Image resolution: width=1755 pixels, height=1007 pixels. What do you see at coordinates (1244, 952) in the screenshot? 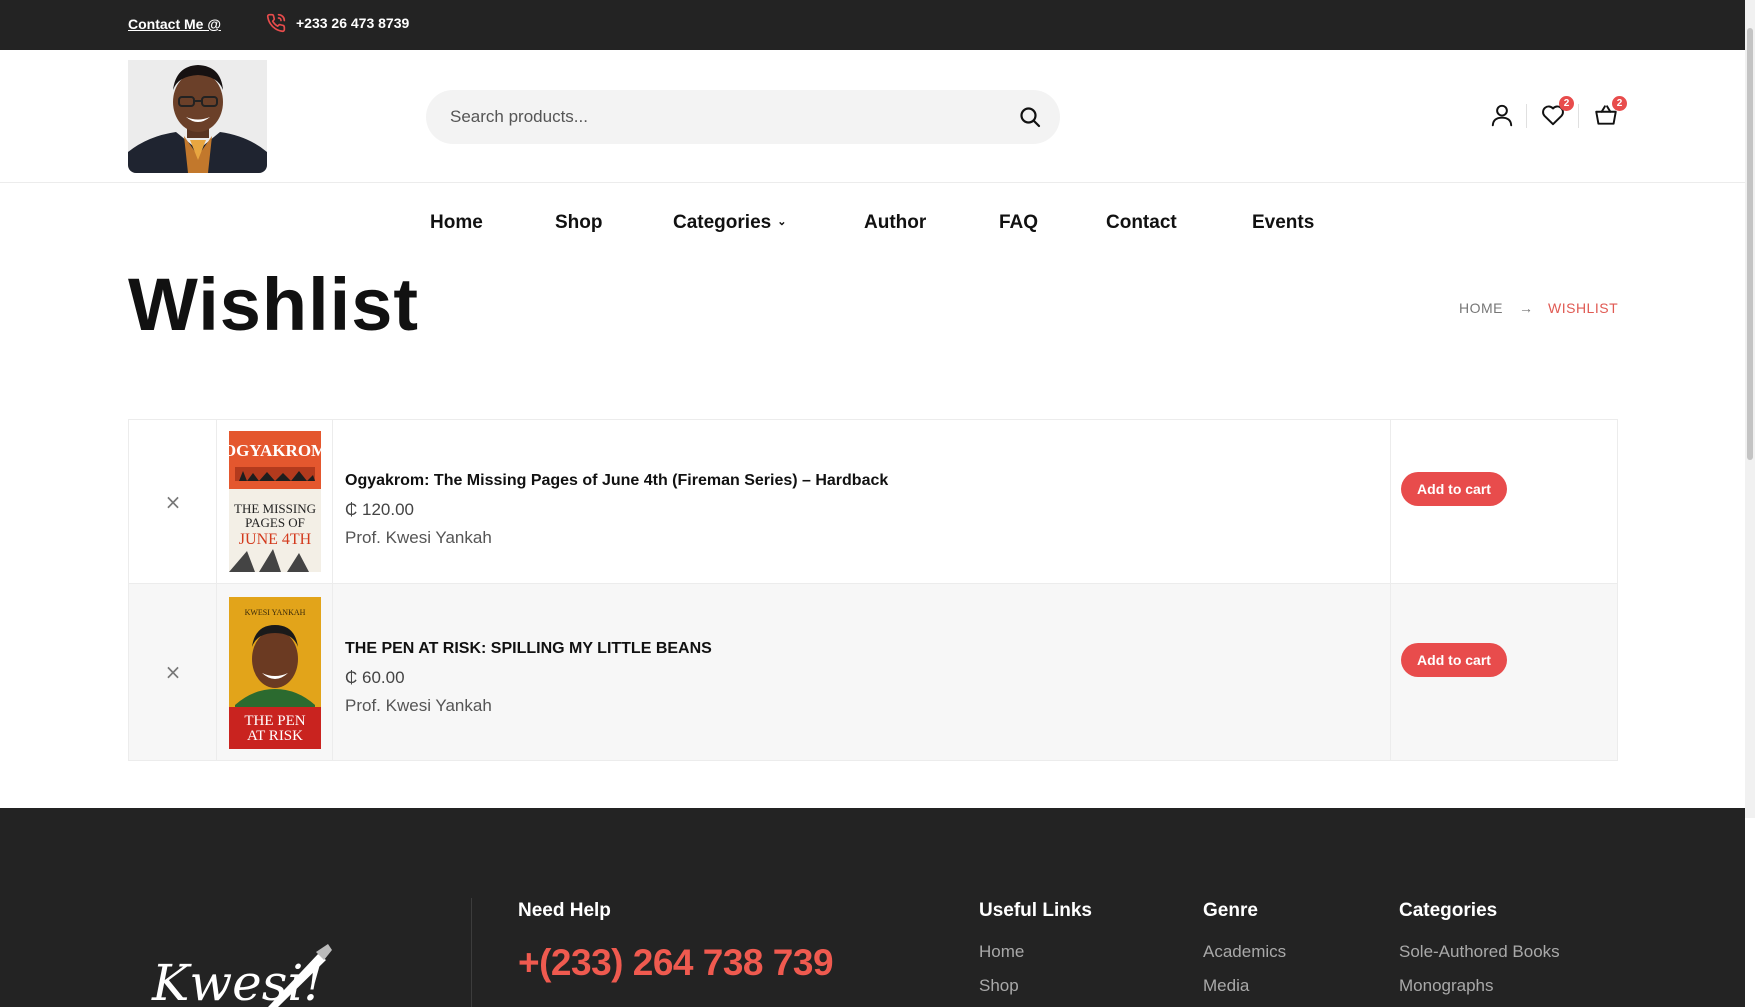
I see `footer-link-academics: Academics` at bounding box center [1244, 952].